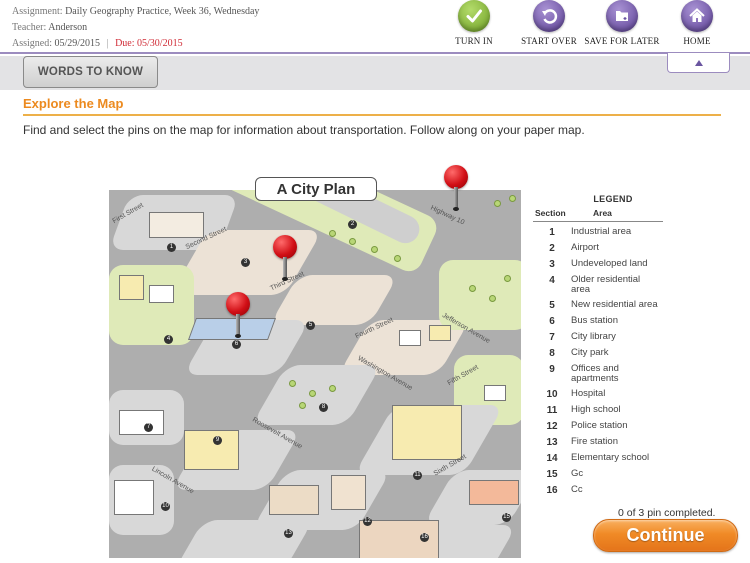 The image size is (750, 563). I want to click on section-number: 6, so click(236, 344).